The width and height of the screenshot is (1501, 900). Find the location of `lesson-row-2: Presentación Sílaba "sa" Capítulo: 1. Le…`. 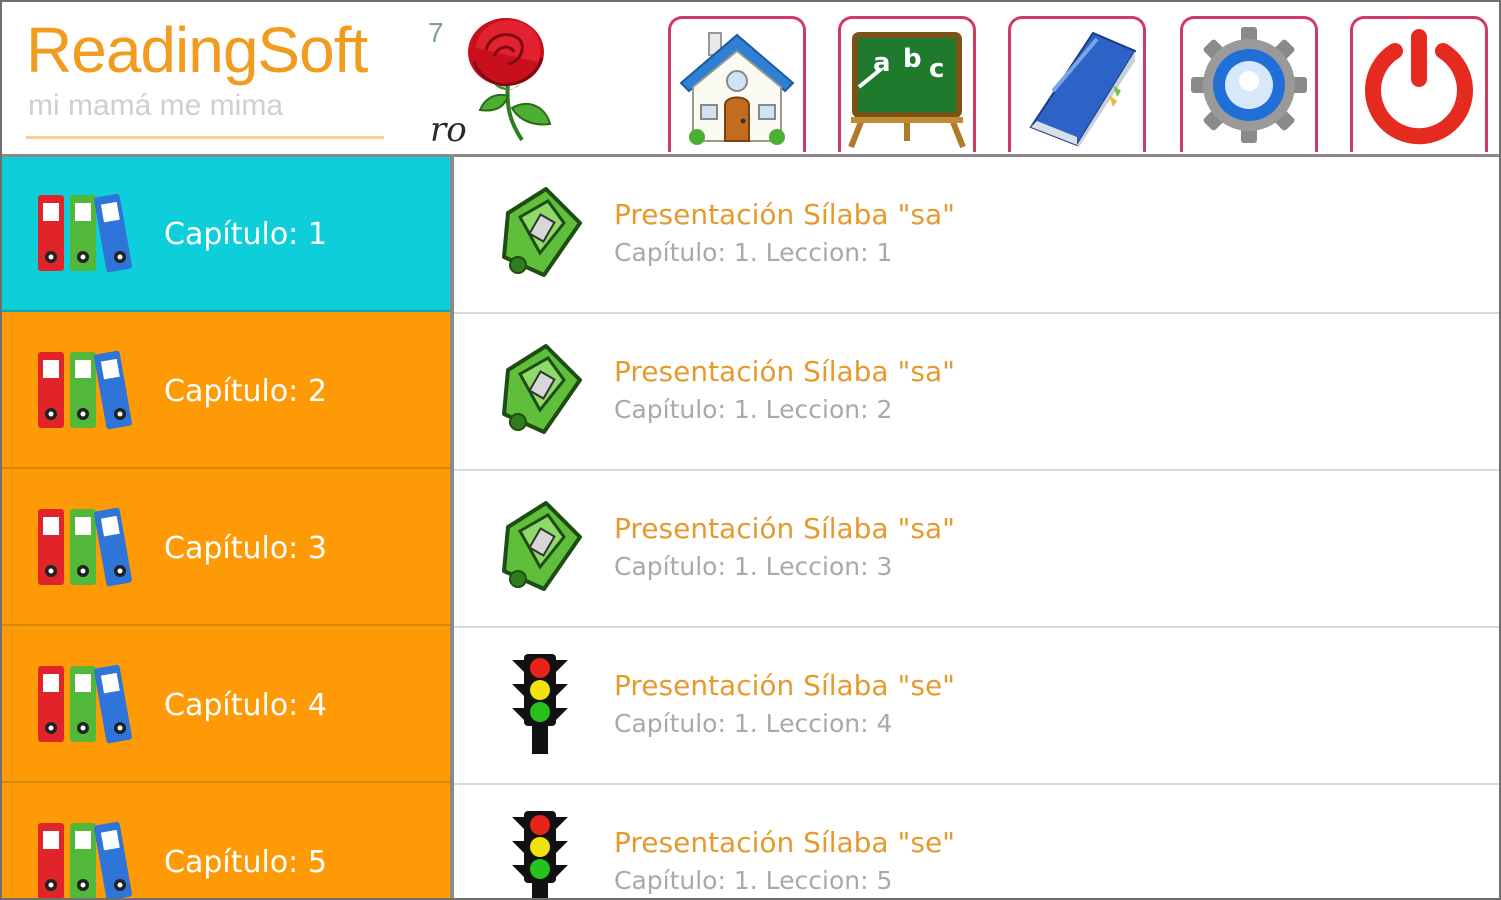

lesson-row-2: Presentación Sílaba "sa" Capítulo: 1. Le… is located at coordinates (976, 392).